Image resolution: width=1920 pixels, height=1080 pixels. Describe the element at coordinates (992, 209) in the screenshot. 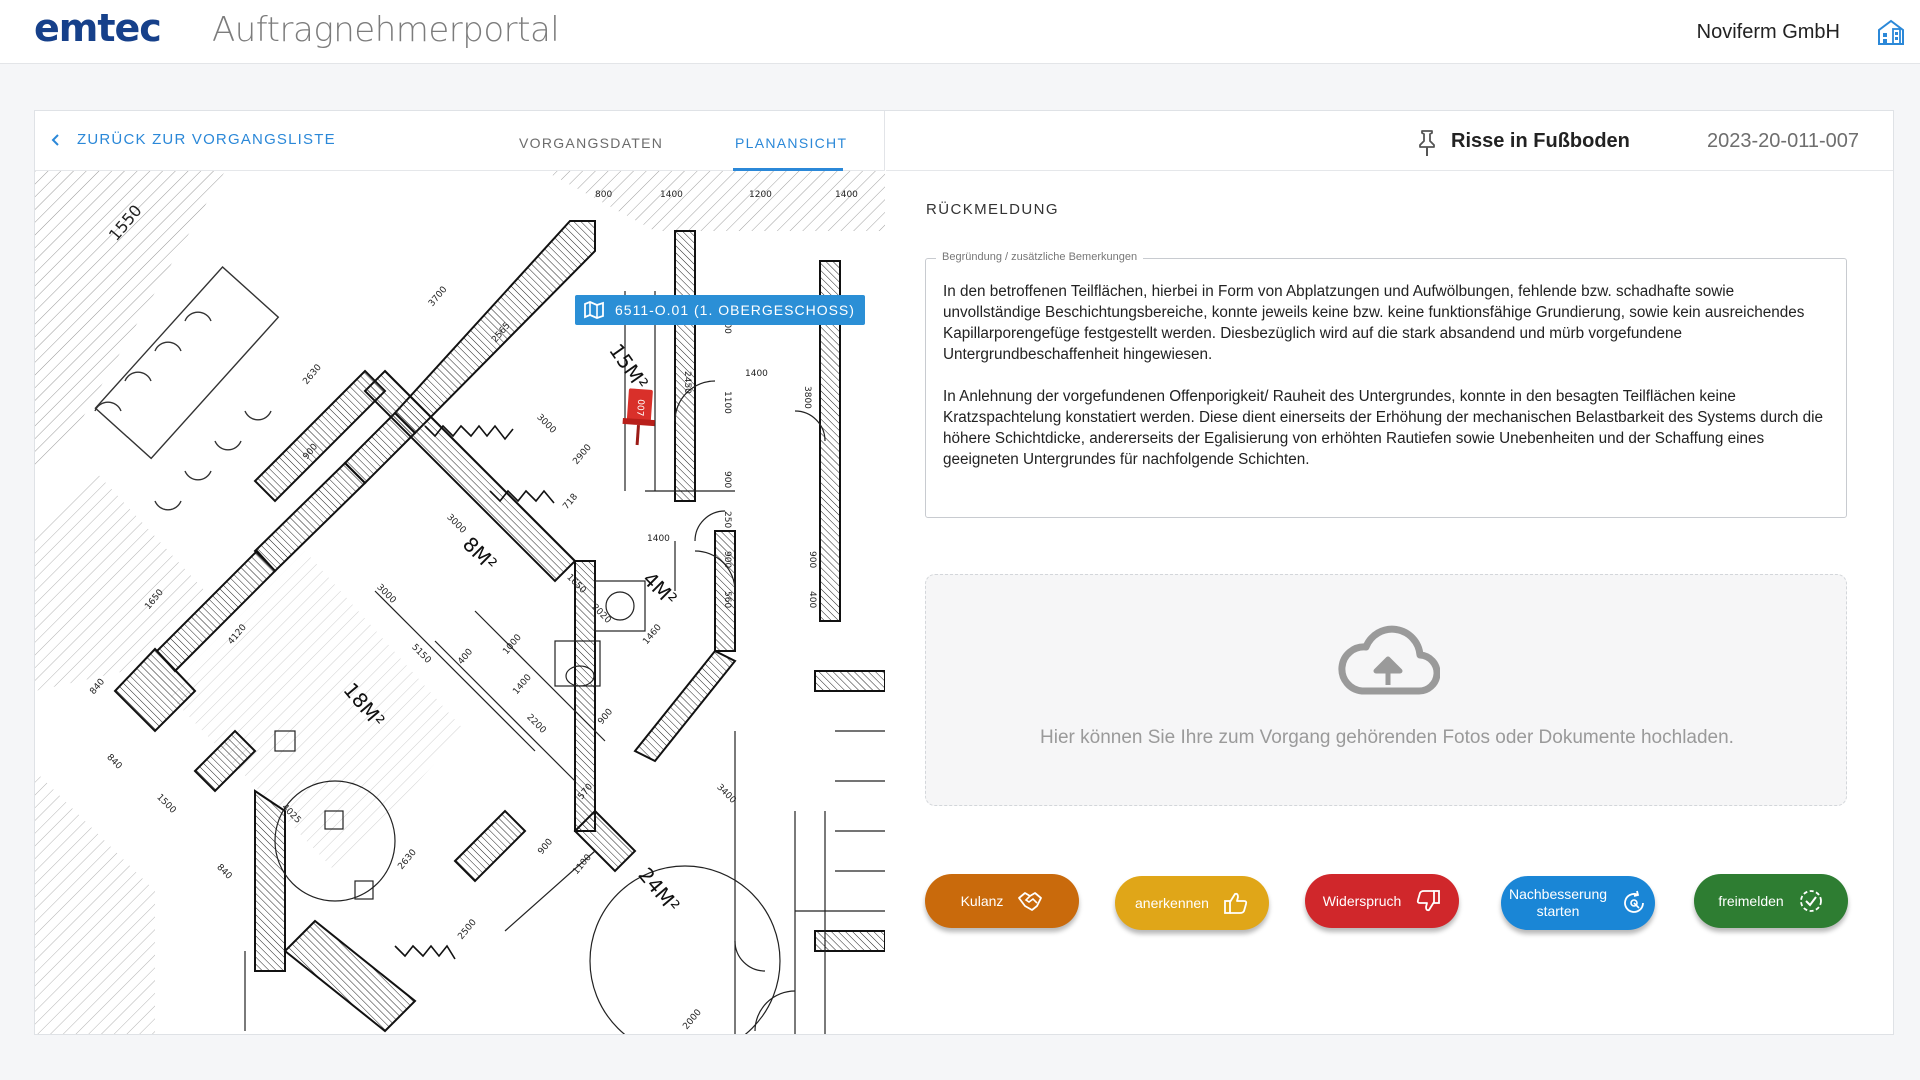

I see `feedback-section-title: RÜCKMELDUNG` at that location.